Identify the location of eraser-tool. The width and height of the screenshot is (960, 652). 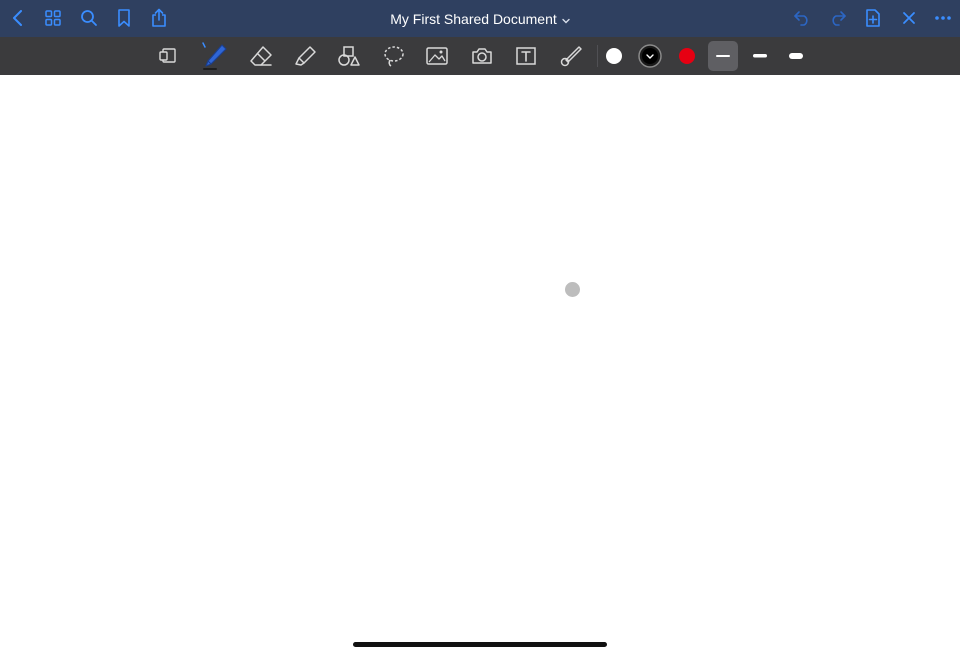
(261, 56).